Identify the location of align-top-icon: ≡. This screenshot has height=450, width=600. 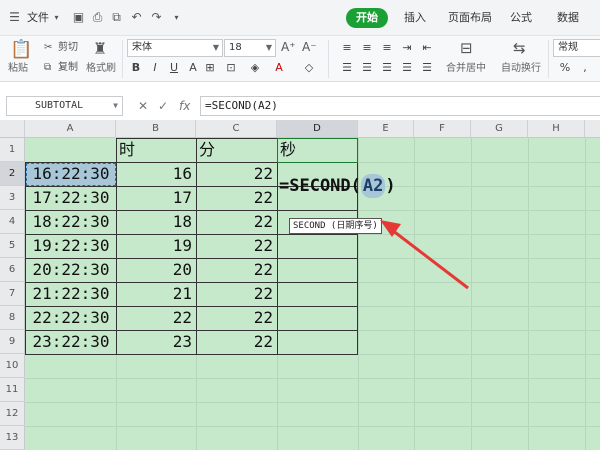
(347, 48).